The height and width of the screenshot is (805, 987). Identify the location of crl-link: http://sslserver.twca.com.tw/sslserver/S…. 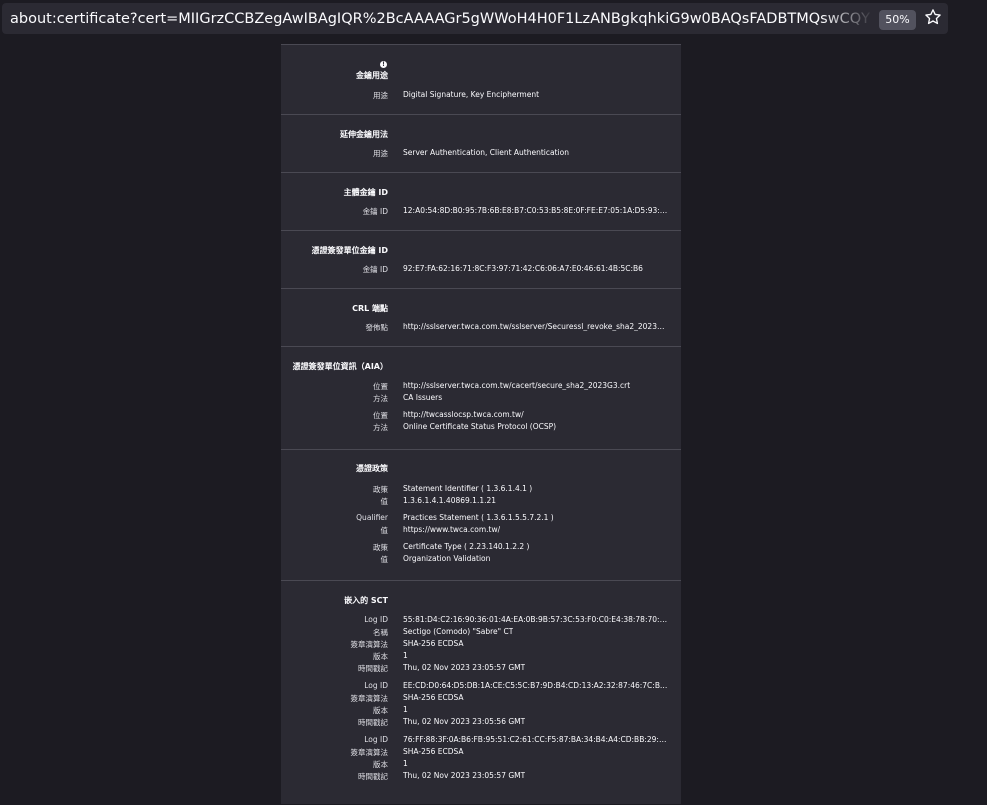
(536, 326).